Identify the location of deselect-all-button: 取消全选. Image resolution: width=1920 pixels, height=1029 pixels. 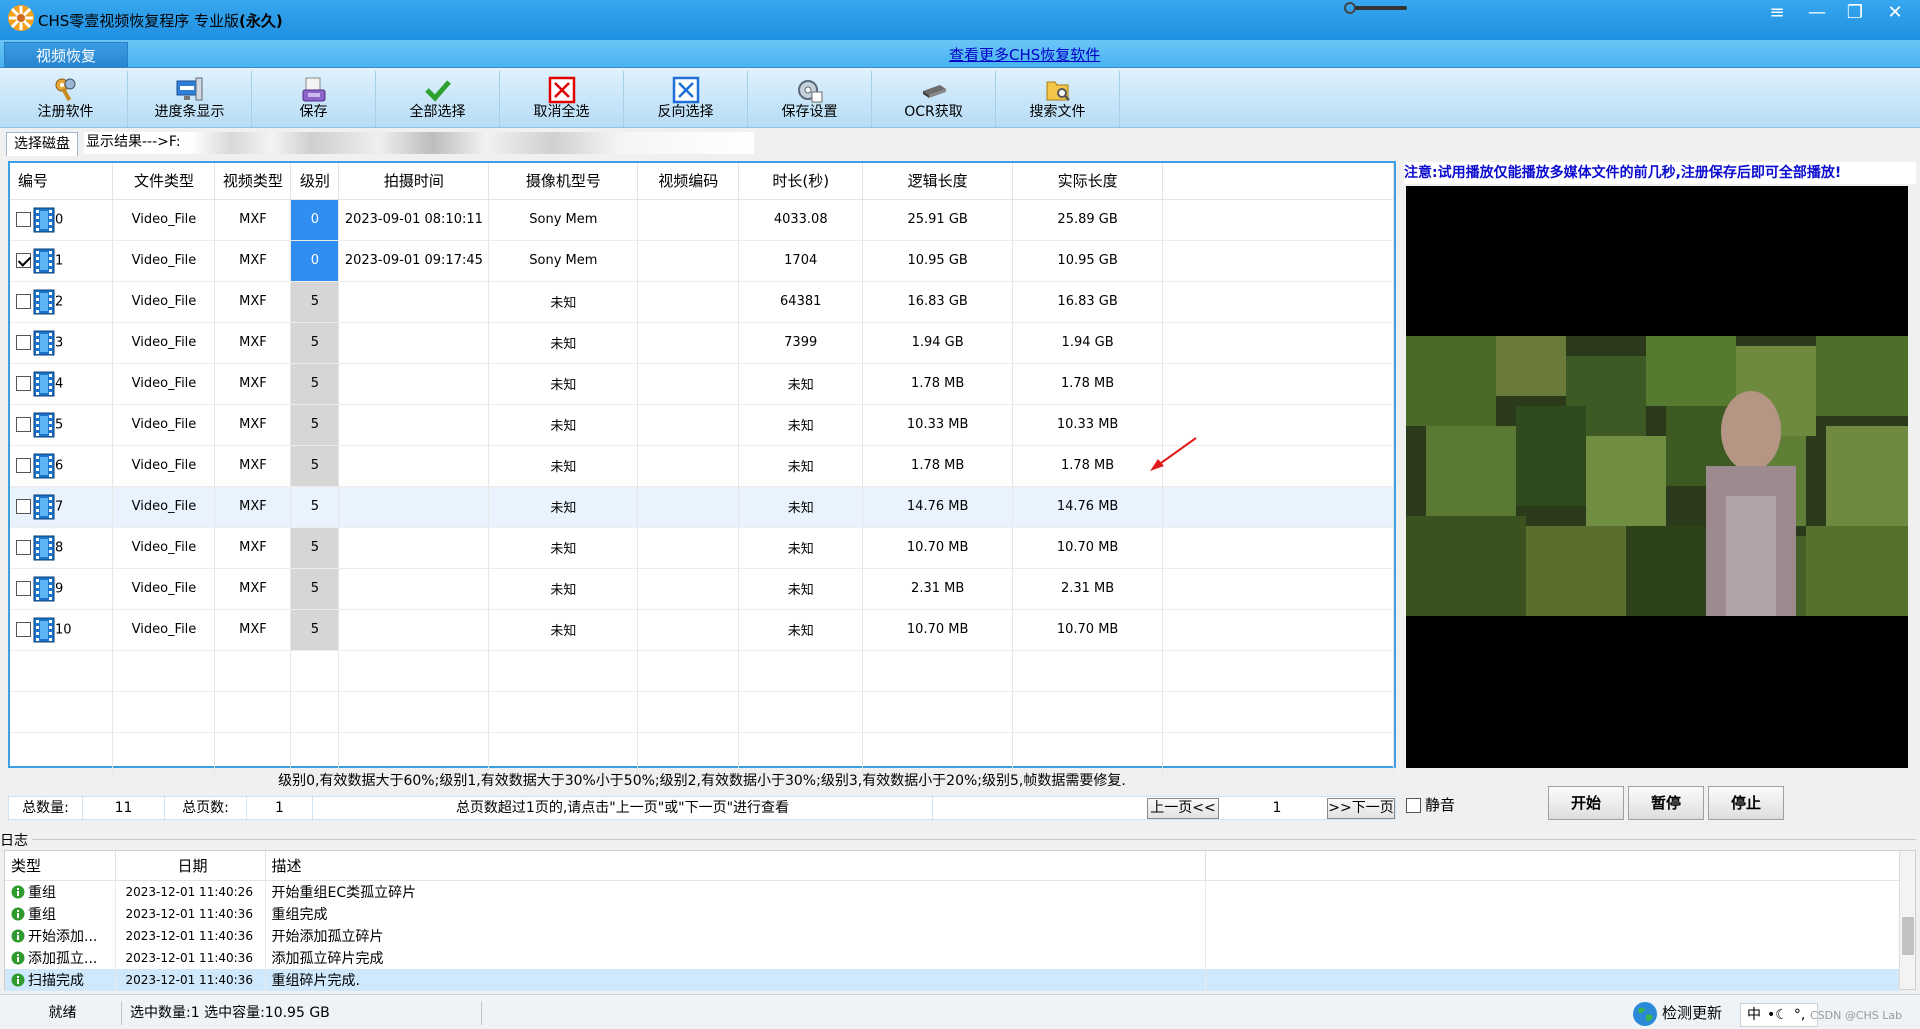
(562, 99).